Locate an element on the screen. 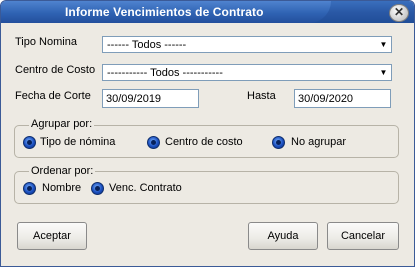 This screenshot has width=415, height=267. cancel-button: Cancelar is located at coordinates (363, 236).